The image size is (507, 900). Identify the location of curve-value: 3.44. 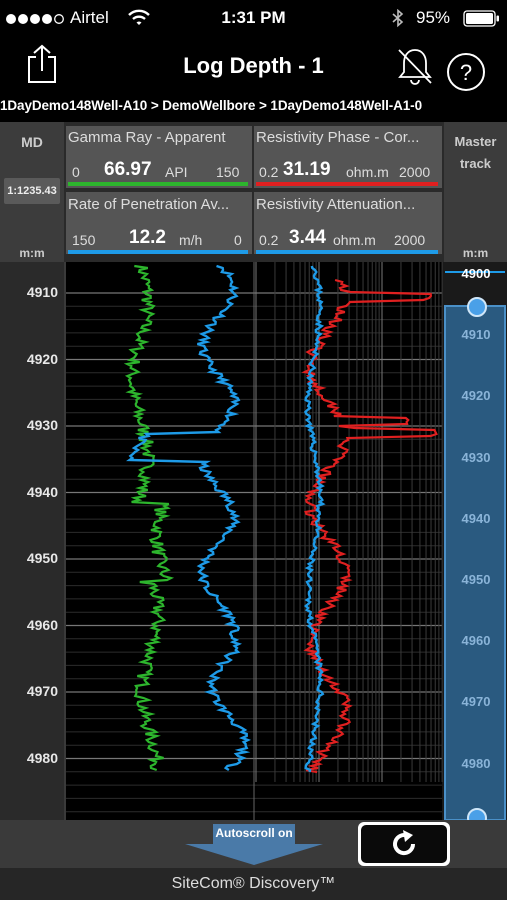
(307, 237).